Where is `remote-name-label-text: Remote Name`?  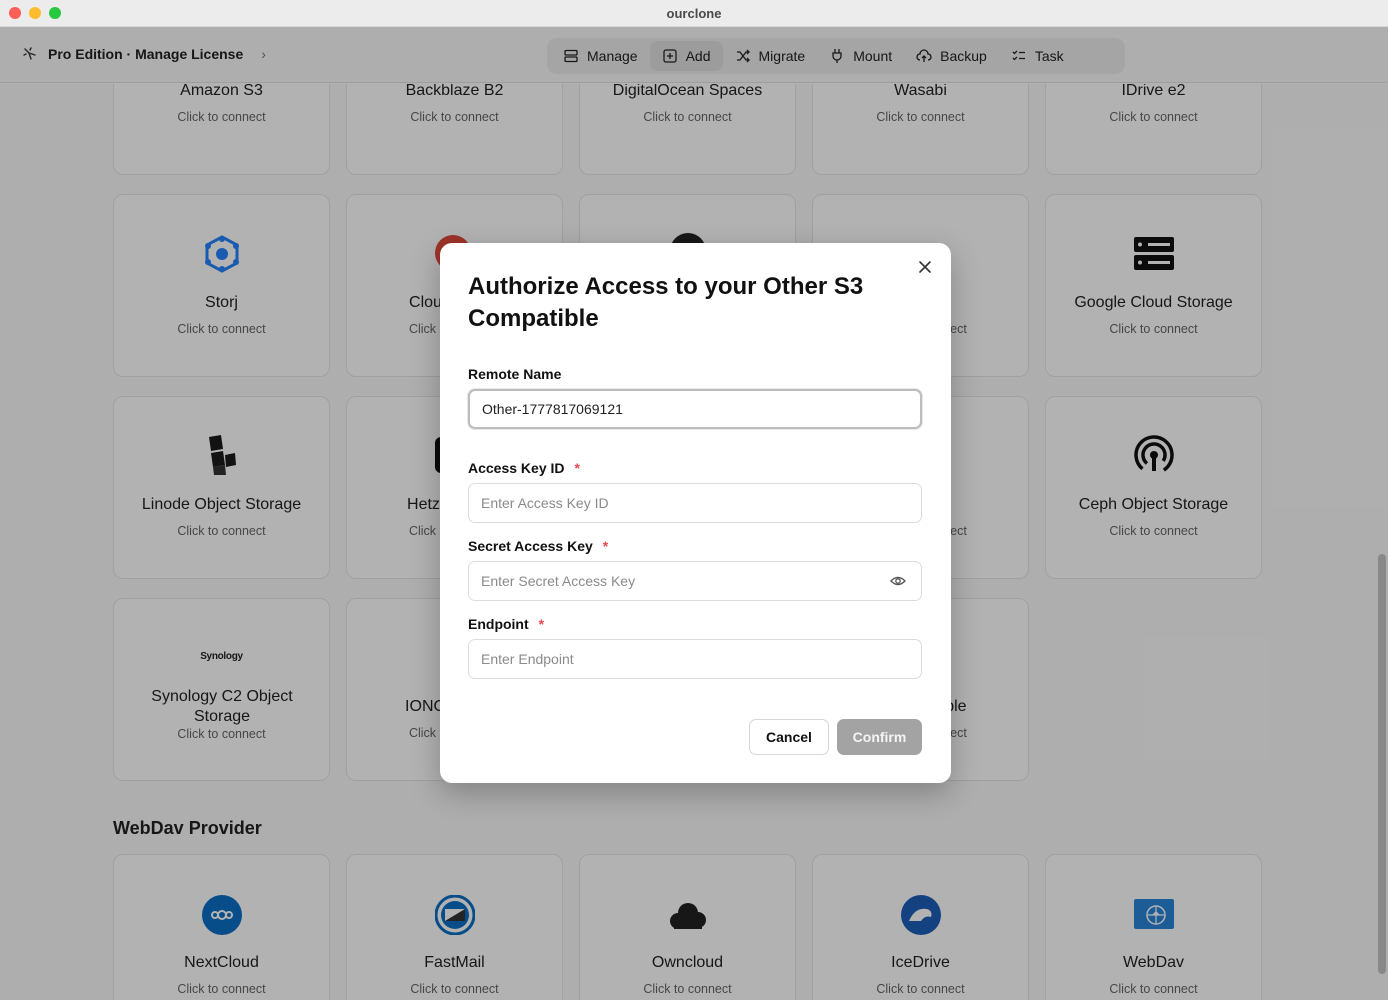
remote-name-label-text: Remote Name is located at coordinates (515, 374).